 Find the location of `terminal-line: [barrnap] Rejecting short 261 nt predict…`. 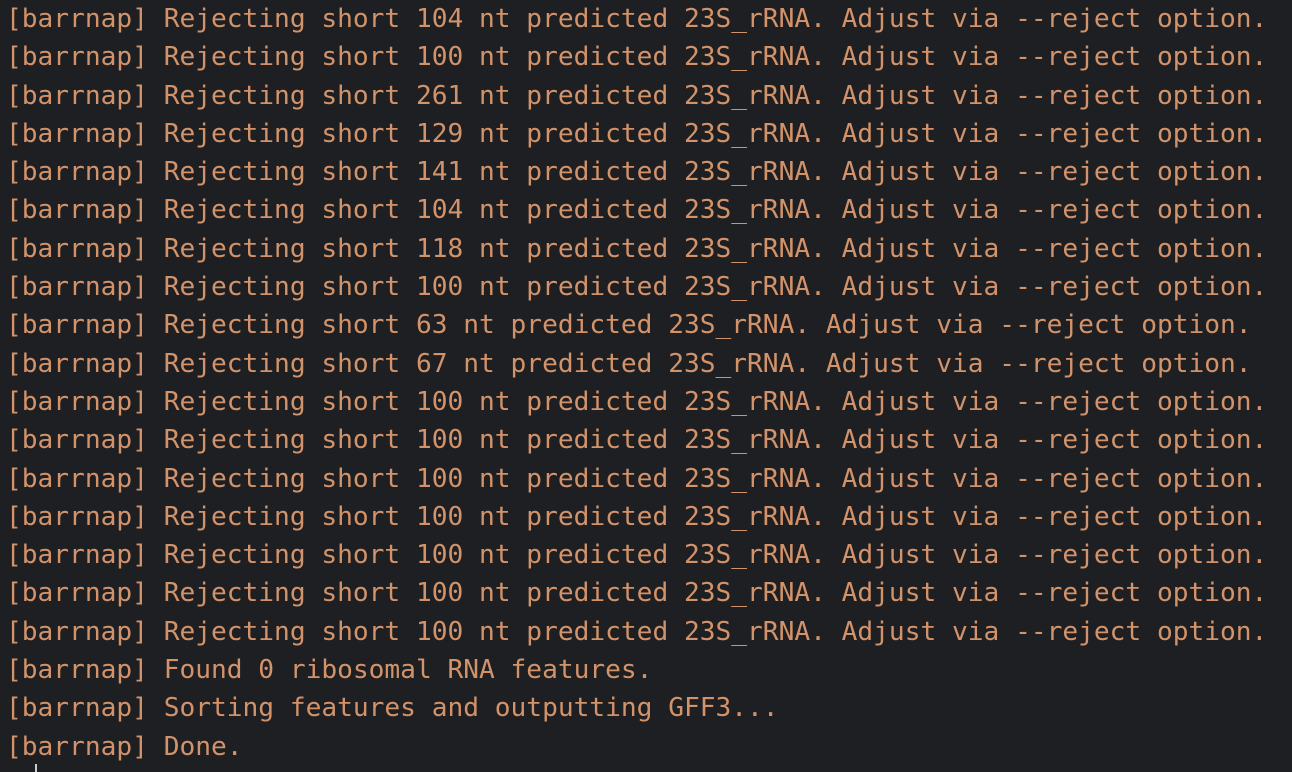

terminal-line: [barrnap] Rejecting short 261 nt predict… is located at coordinates (649, 96).